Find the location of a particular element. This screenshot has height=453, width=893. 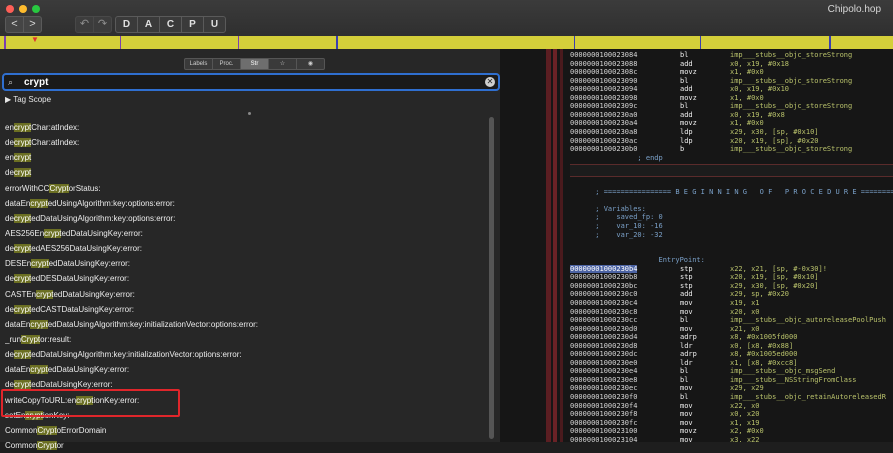

tag-scope-disclosure: ▶ Tag Scope is located at coordinates (28, 99).